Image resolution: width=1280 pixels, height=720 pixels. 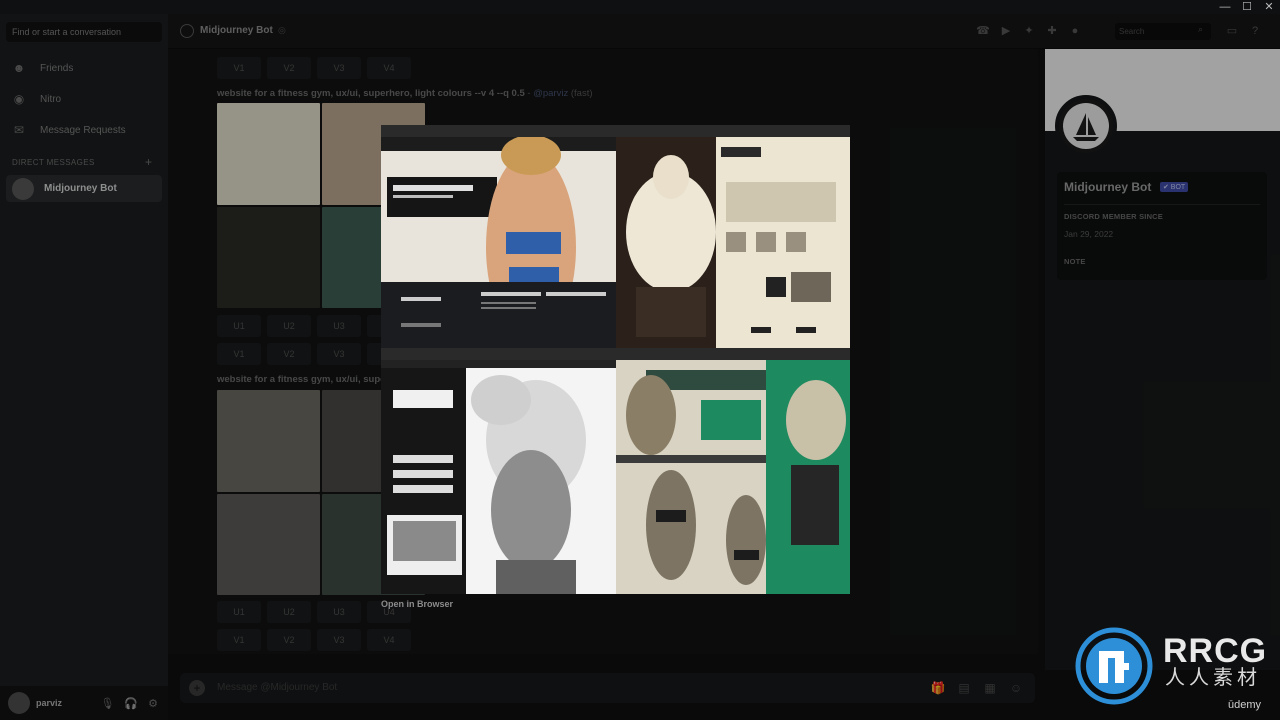 I want to click on create-dm-button: +, so click(x=148, y=162).